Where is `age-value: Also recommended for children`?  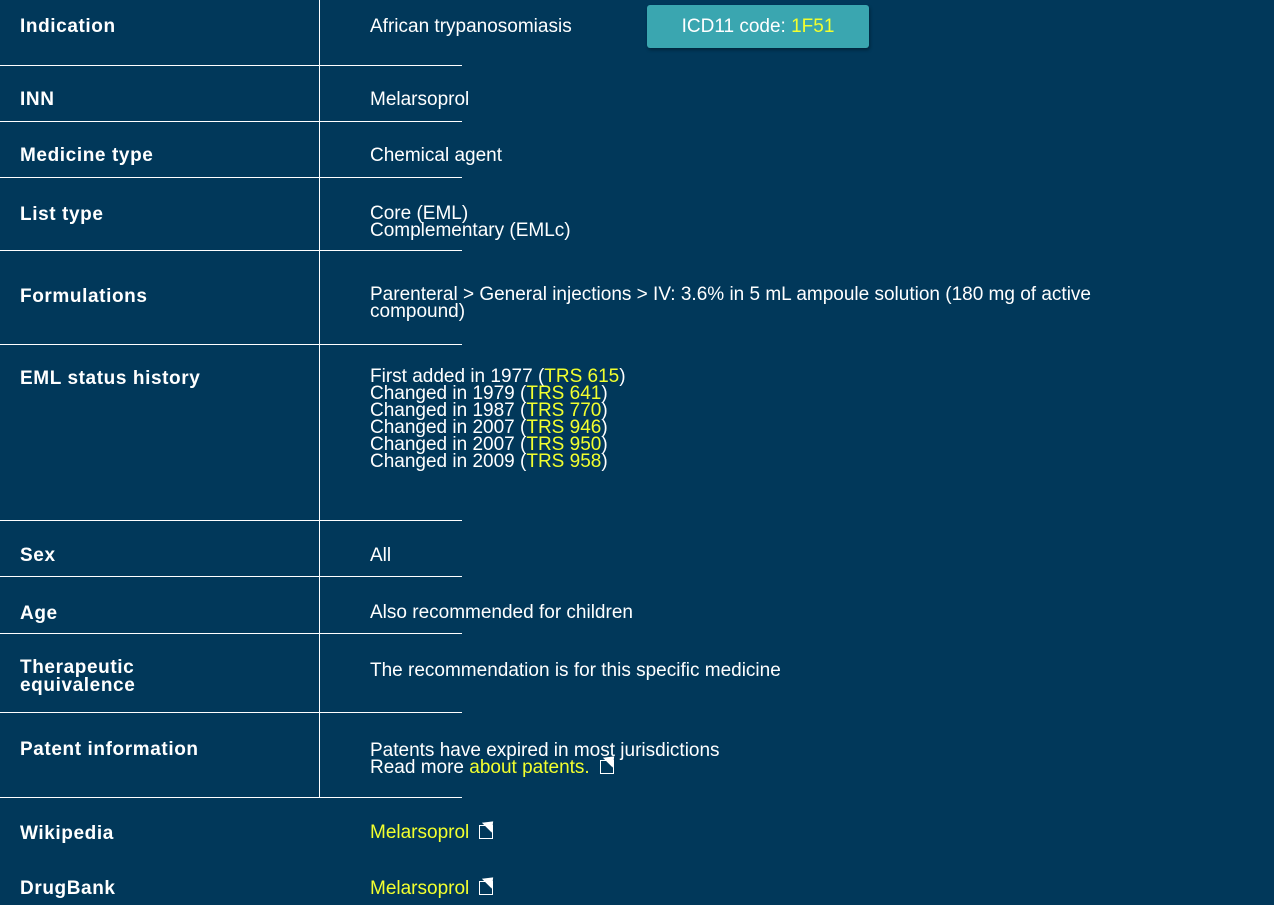 age-value: Also recommended for children is located at coordinates (501, 612).